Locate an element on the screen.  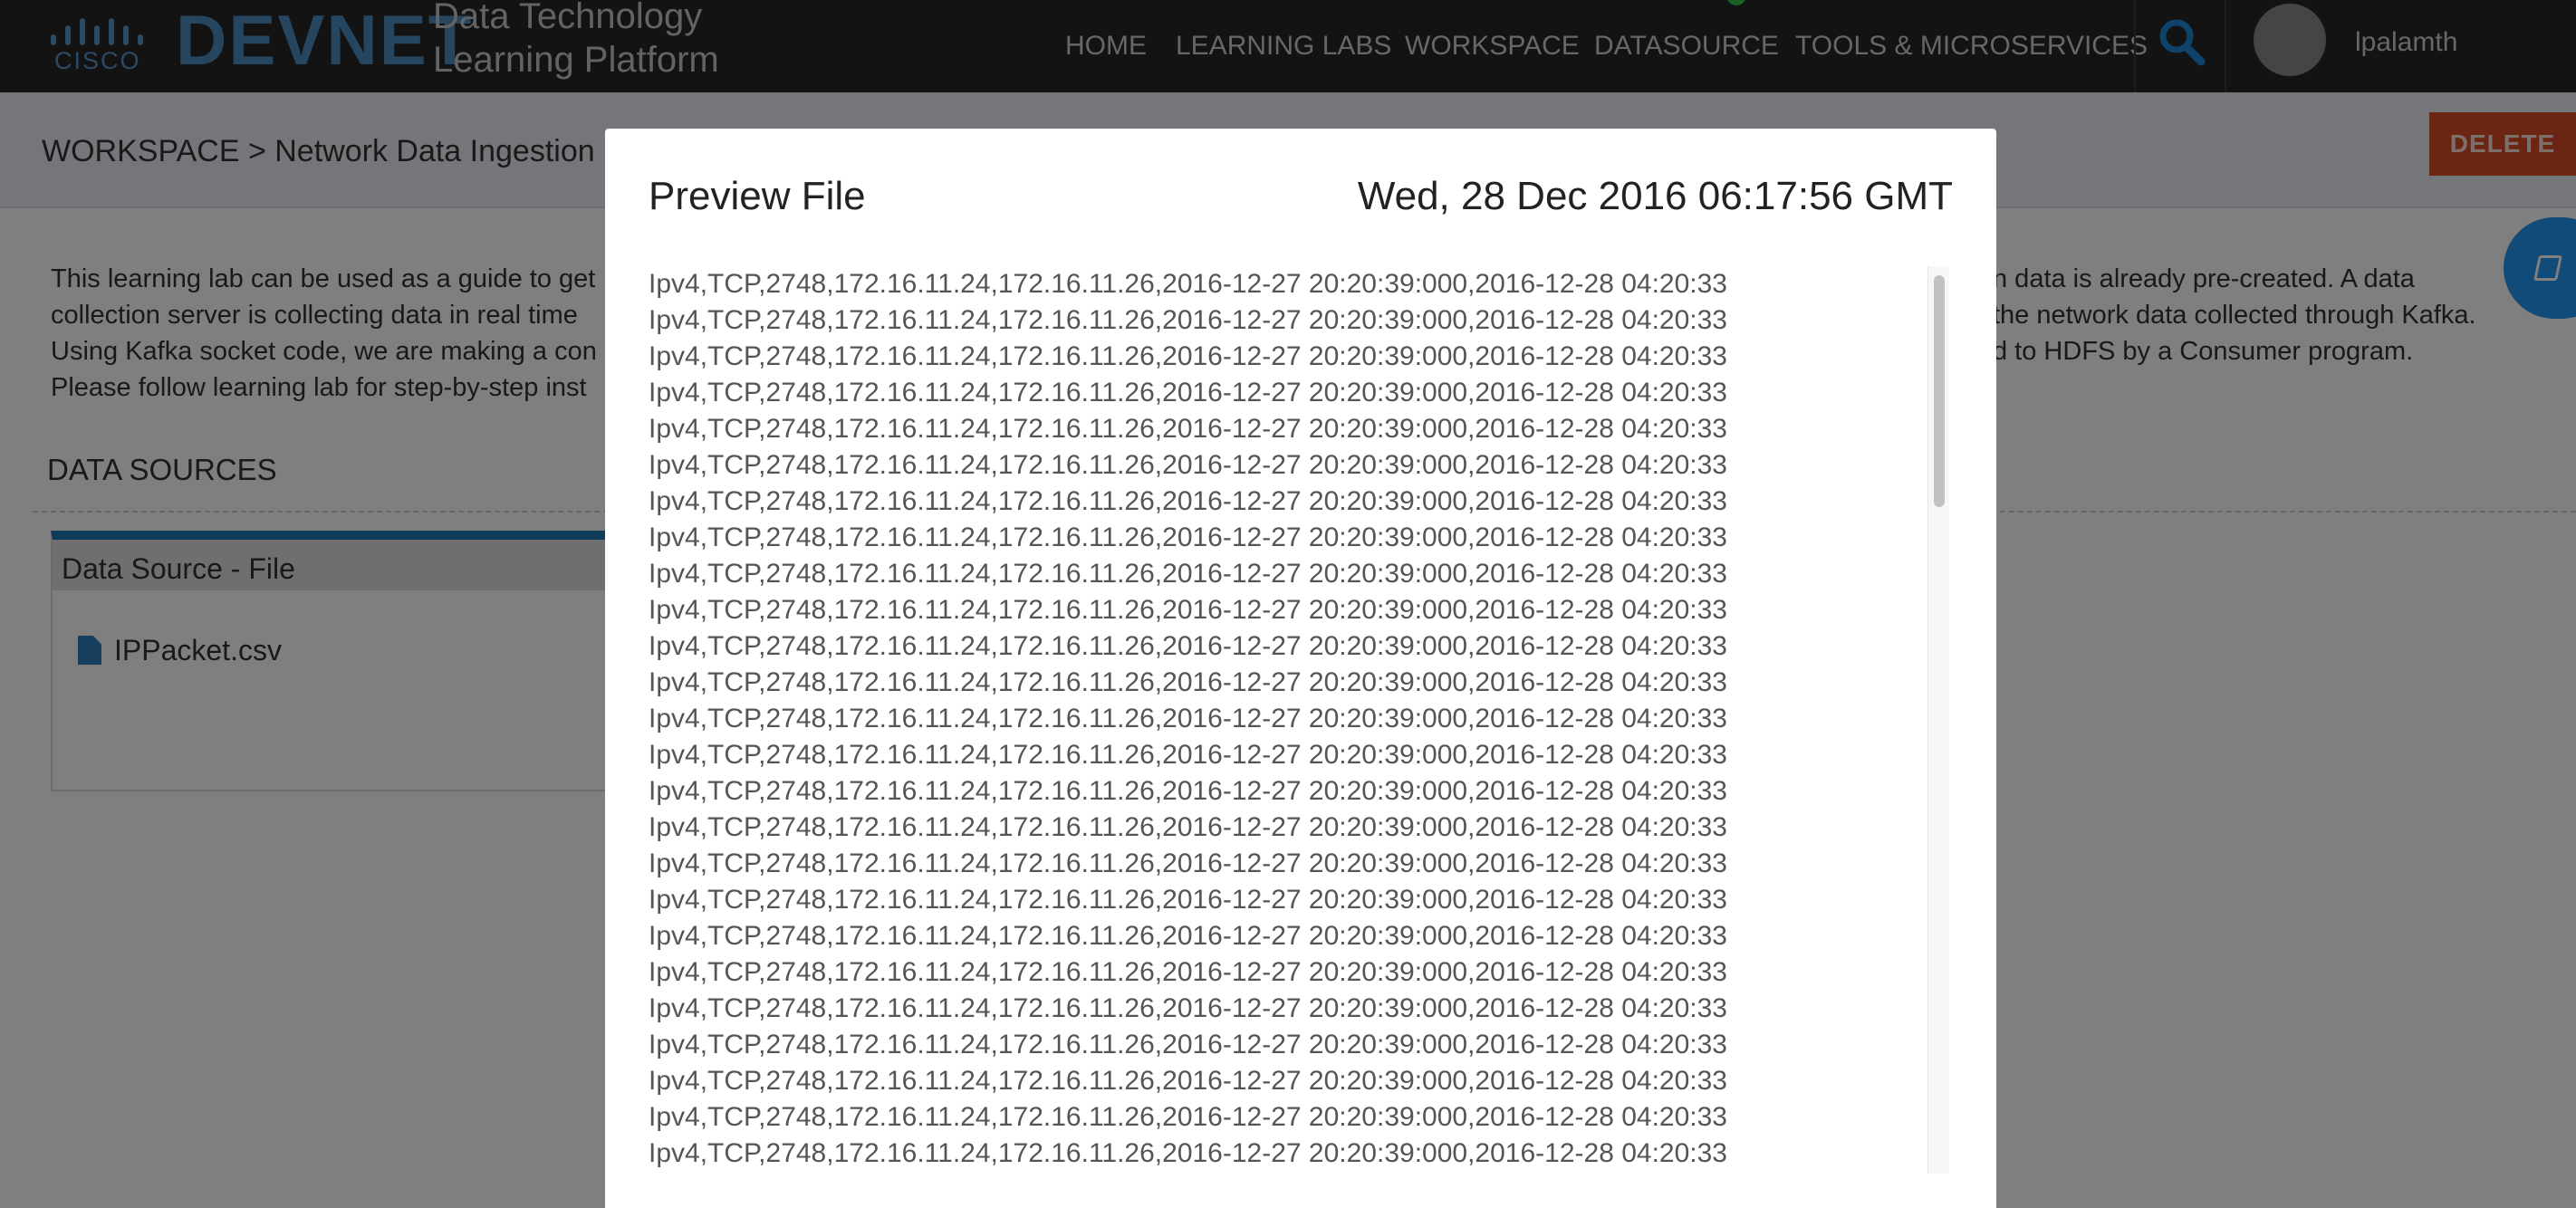
modal-title: Preview File is located at coordinates (757, 196).